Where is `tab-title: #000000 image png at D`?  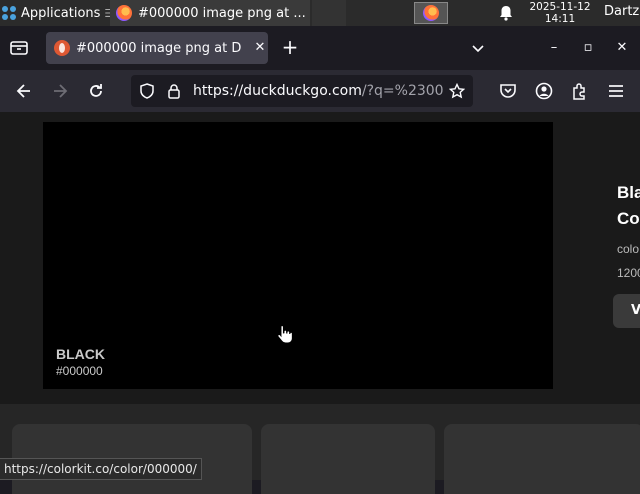
tab-title: #000000 image png at D is located at coordinates (159, 48).